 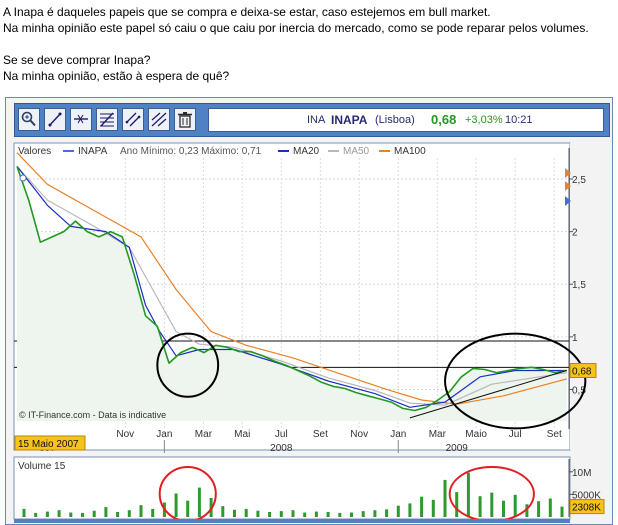 What do you see at coordinates (48, 444) in the screenshot?
I see `start-date-label: 15 Maio 2007` at bounding box center [48, 444].